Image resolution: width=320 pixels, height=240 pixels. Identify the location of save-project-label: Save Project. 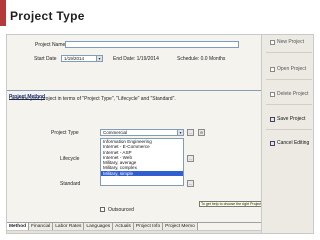
(291, 119).